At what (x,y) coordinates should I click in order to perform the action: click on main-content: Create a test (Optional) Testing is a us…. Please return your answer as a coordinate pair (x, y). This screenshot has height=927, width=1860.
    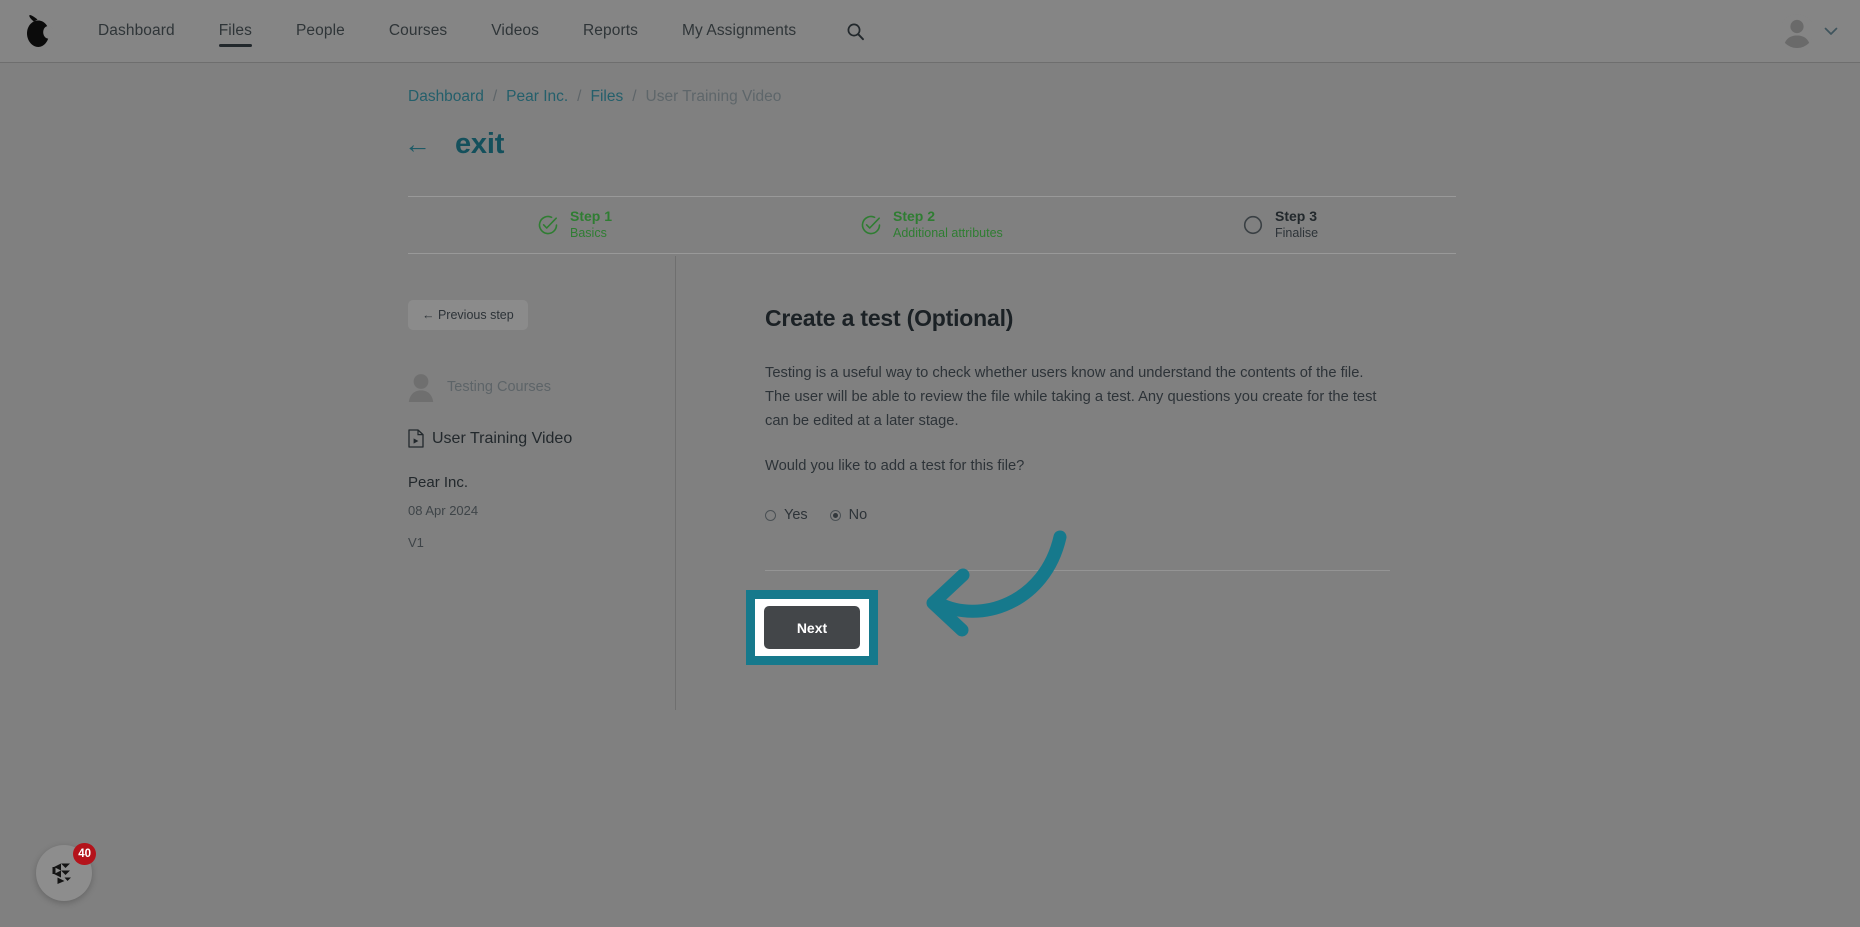
    Looking at the image, I should click on (1080, 414).